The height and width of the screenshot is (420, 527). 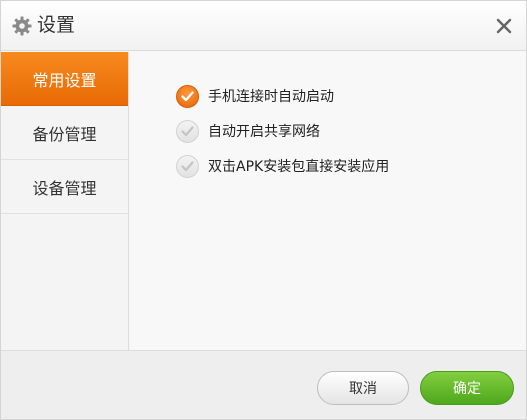 I want to click on sidebar-item-general: 常用设置, so click(x=64, y=79).